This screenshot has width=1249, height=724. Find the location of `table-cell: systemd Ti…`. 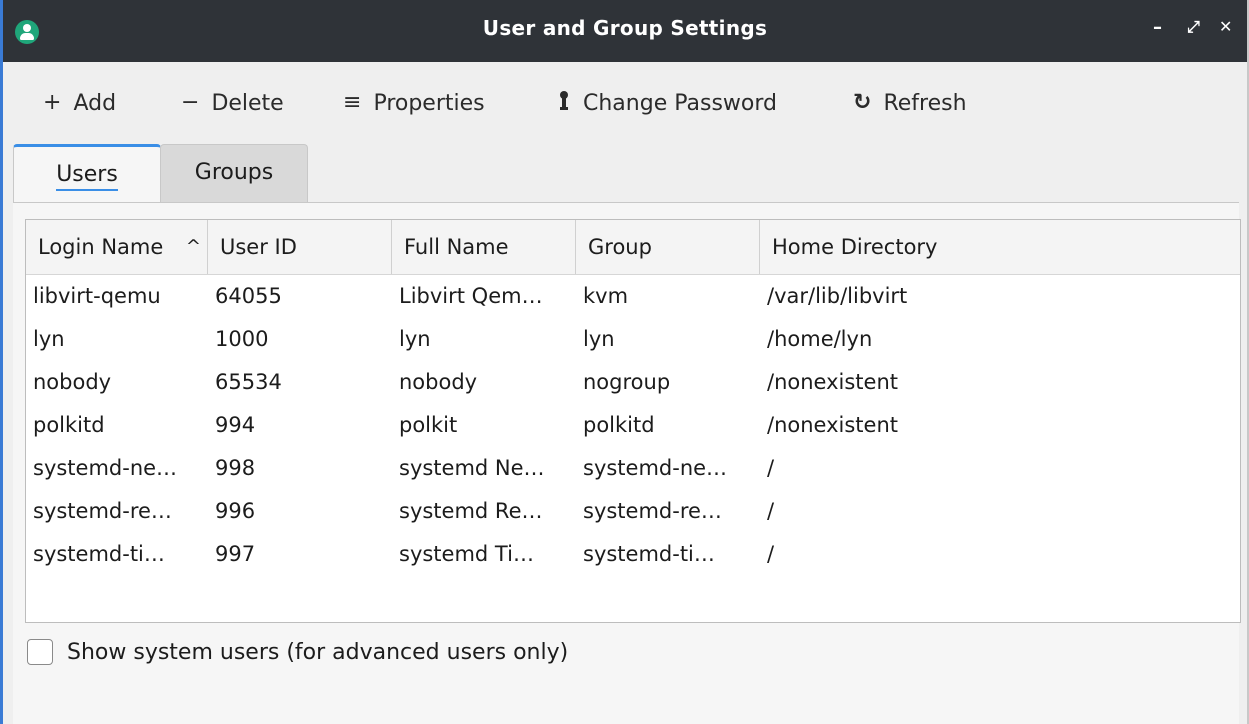

table-cell: systemd Ti… is located at coordinates (466, 554).